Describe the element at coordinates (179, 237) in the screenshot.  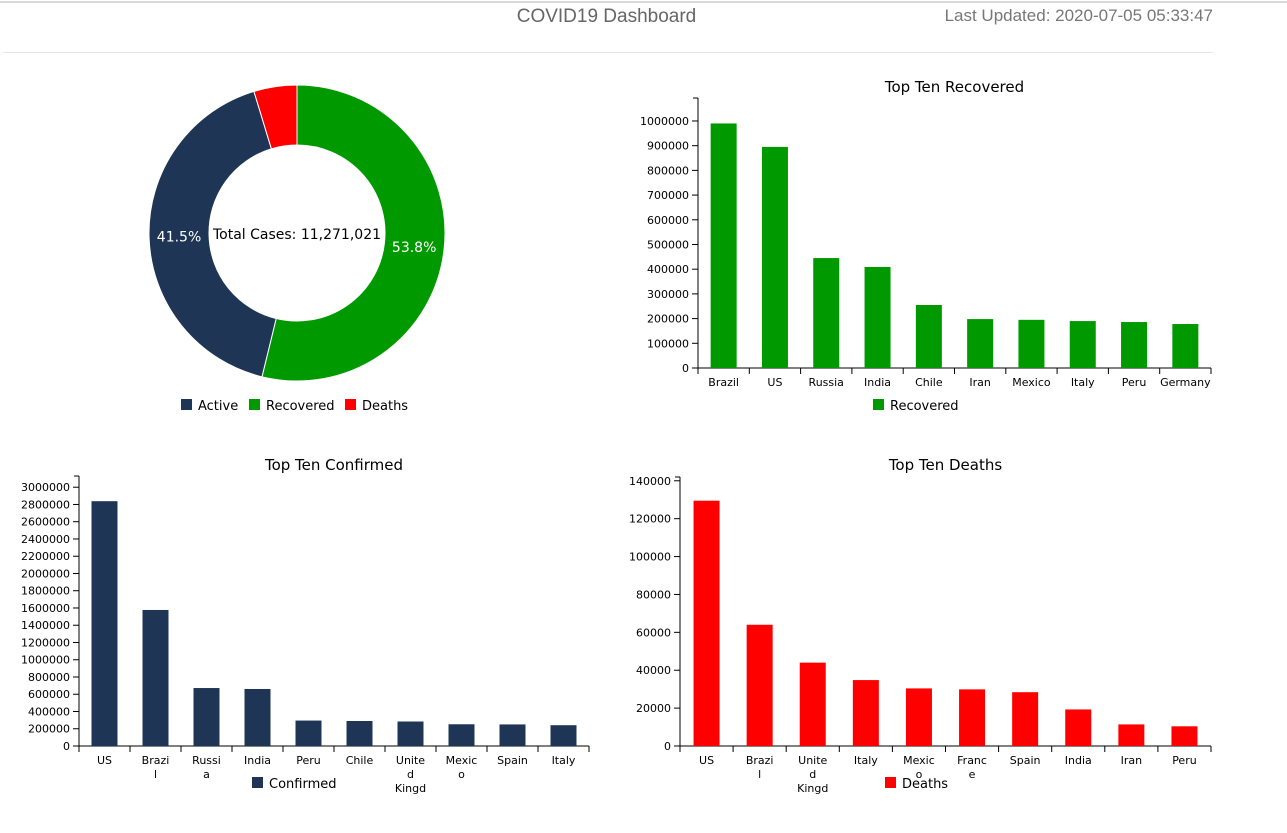
I see `slice-label-active: 41.5%` at that location.